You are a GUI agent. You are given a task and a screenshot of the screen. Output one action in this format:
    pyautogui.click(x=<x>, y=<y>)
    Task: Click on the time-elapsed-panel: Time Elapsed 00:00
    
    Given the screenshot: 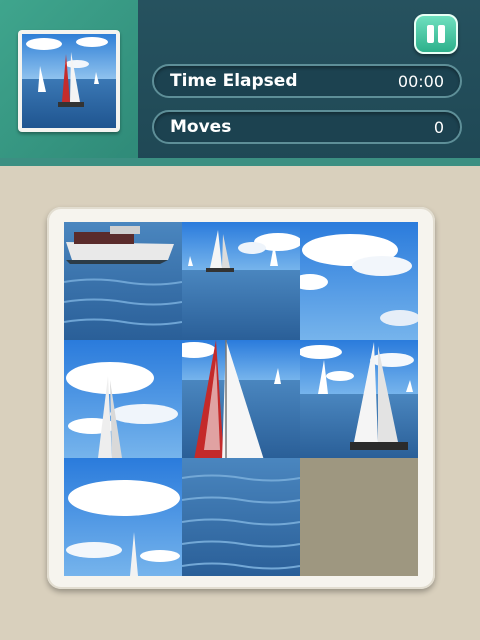 What is the action you would take?
    pyautogui.click(x=307, y=81)
    